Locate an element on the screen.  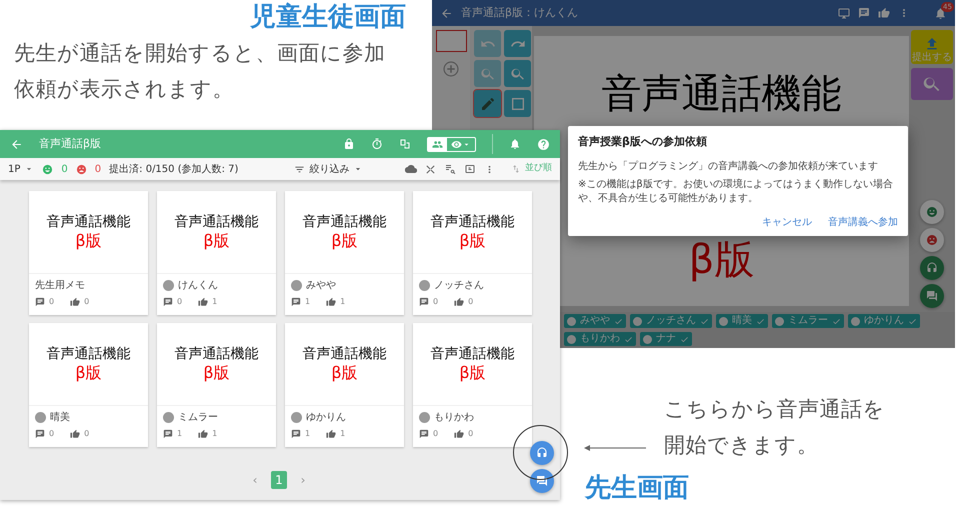
author-name: みやや is located at coordinates (321, 285).